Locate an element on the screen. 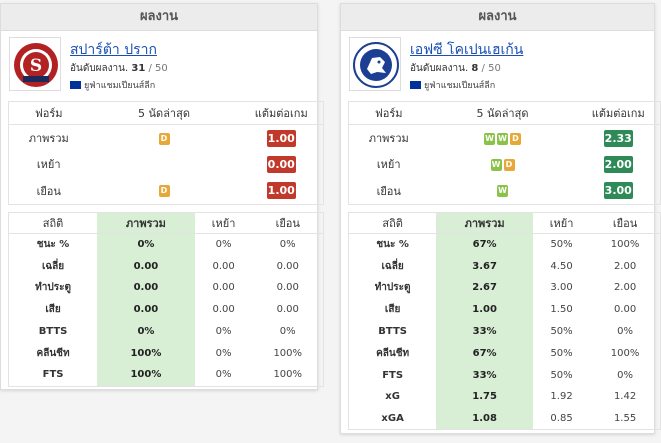 The width and height of the screenshot is (661, 443). stat-away: 1.42 is located at coordinates (625, 397).